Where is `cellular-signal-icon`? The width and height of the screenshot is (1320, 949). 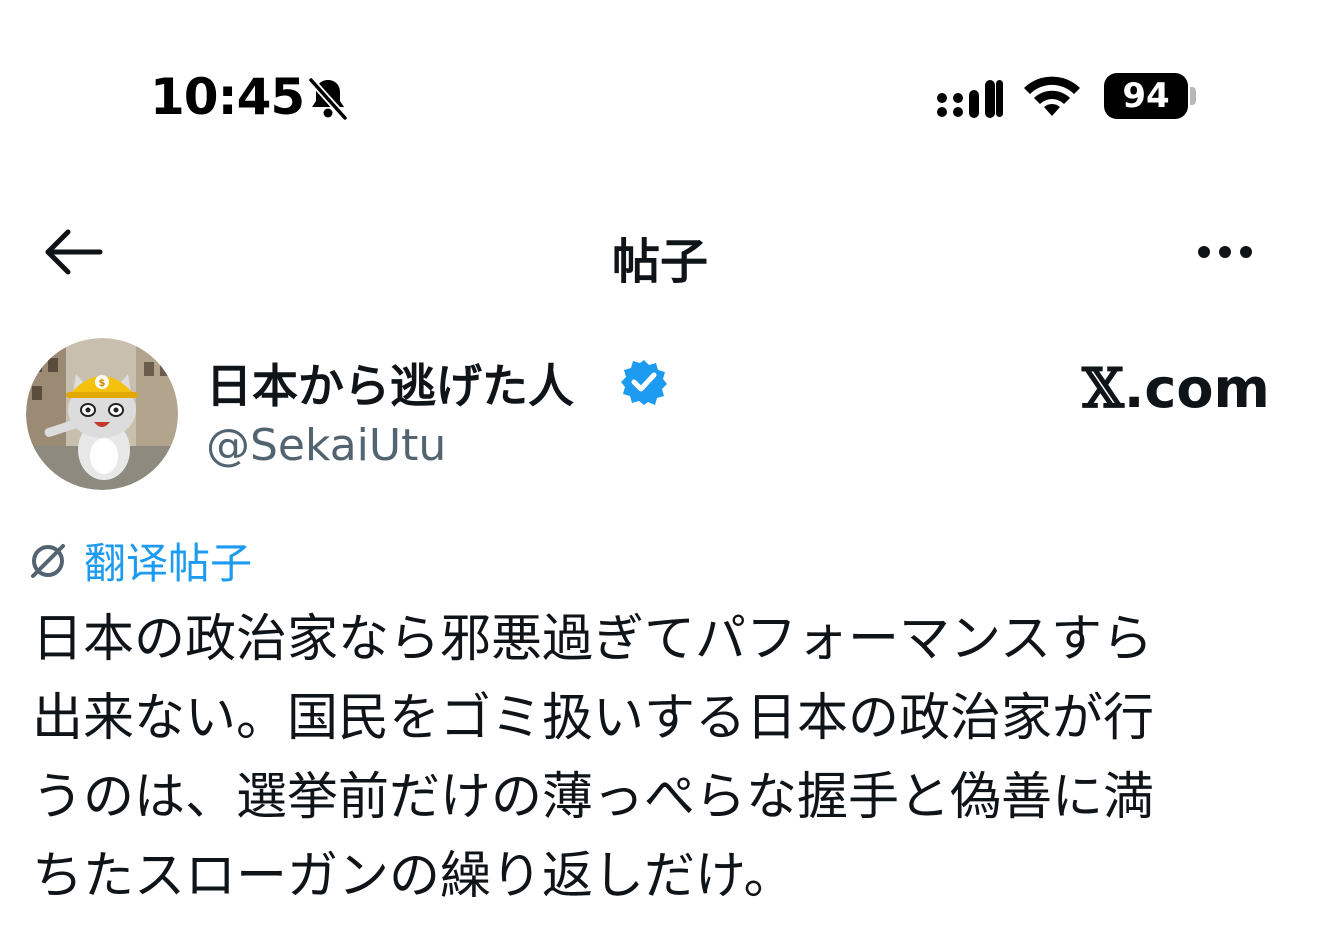
cellular-signal-icon is located at coordinates (970, 99).